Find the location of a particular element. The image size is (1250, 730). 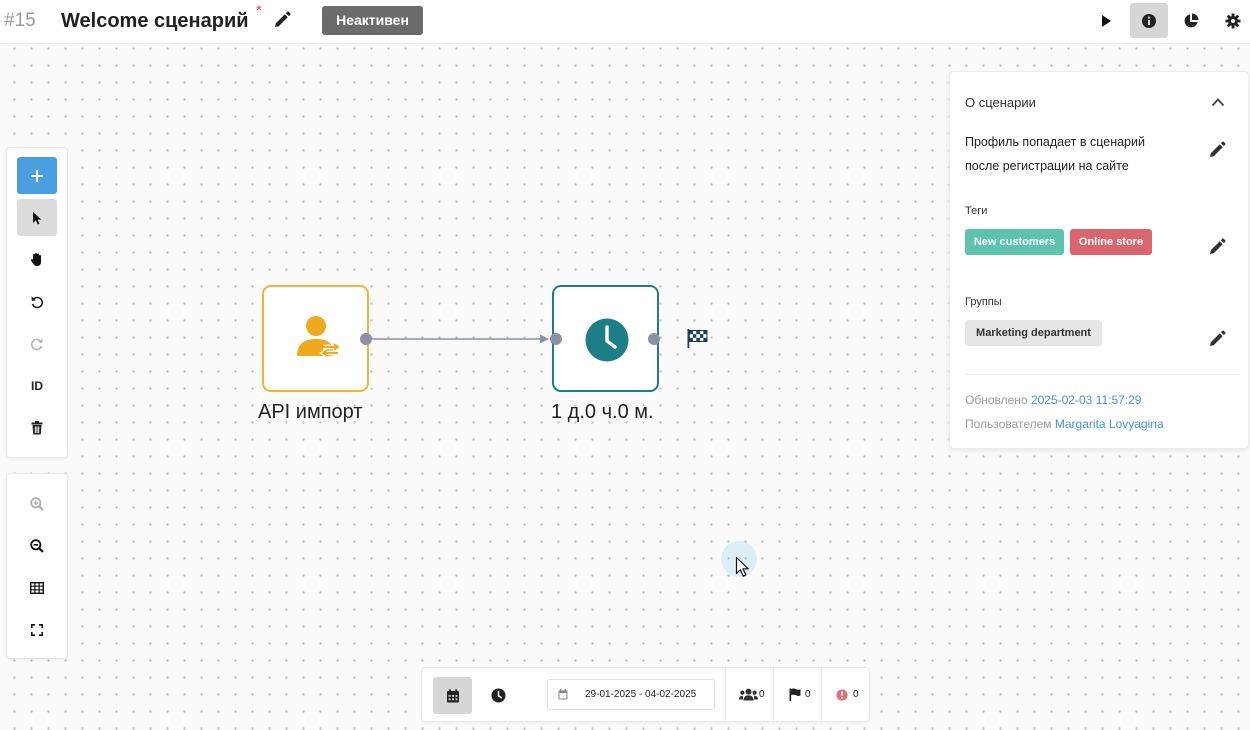

tag-online-store: Online store is located at coordinates (1111, 242).